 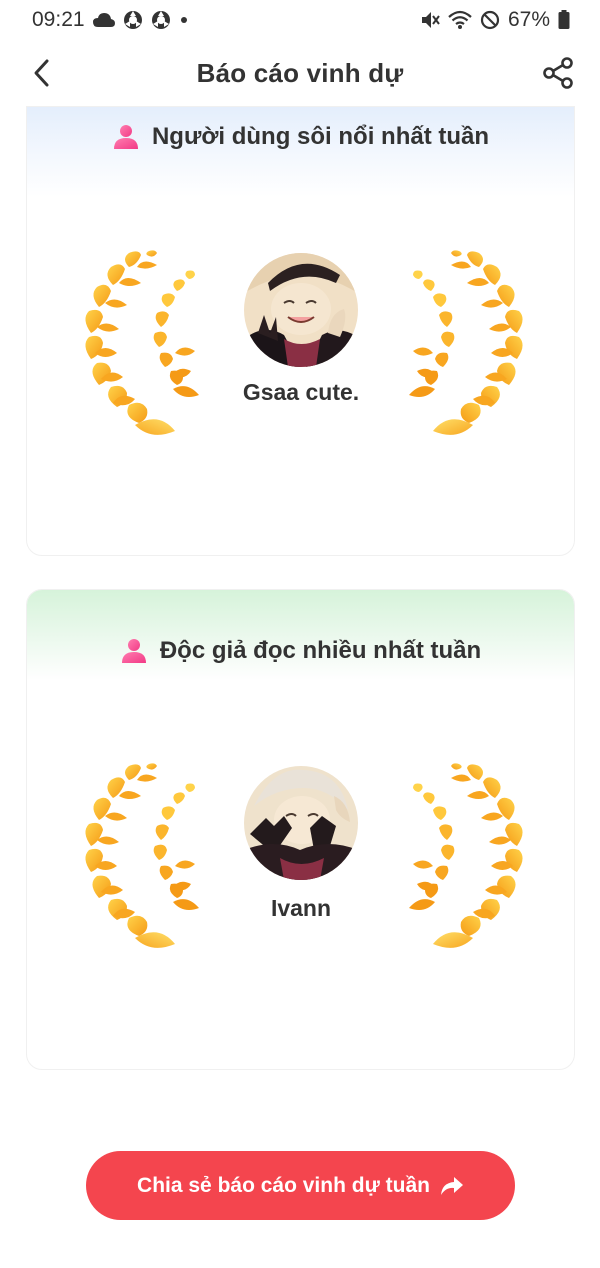 I want to click on share-report-button: Chia sẻ báo cáo vinh dự tuần, so click(x=300, y=1185).